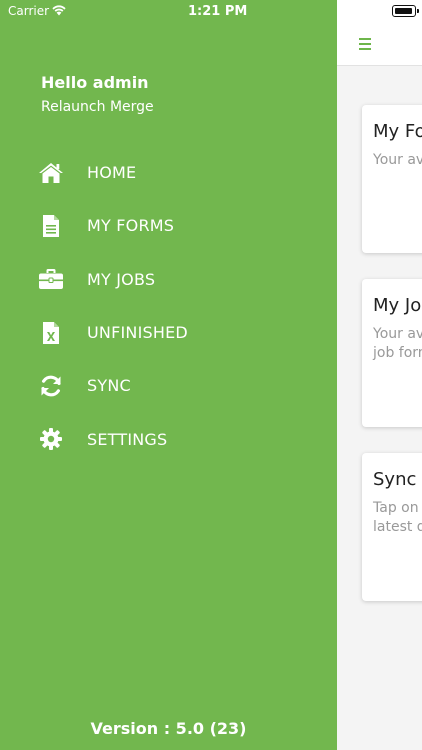 Image resolution: width=422 pixels, height=750 pixels. I want to click on nav-item-unfinished: UNFINISHED, so click(168, 332).